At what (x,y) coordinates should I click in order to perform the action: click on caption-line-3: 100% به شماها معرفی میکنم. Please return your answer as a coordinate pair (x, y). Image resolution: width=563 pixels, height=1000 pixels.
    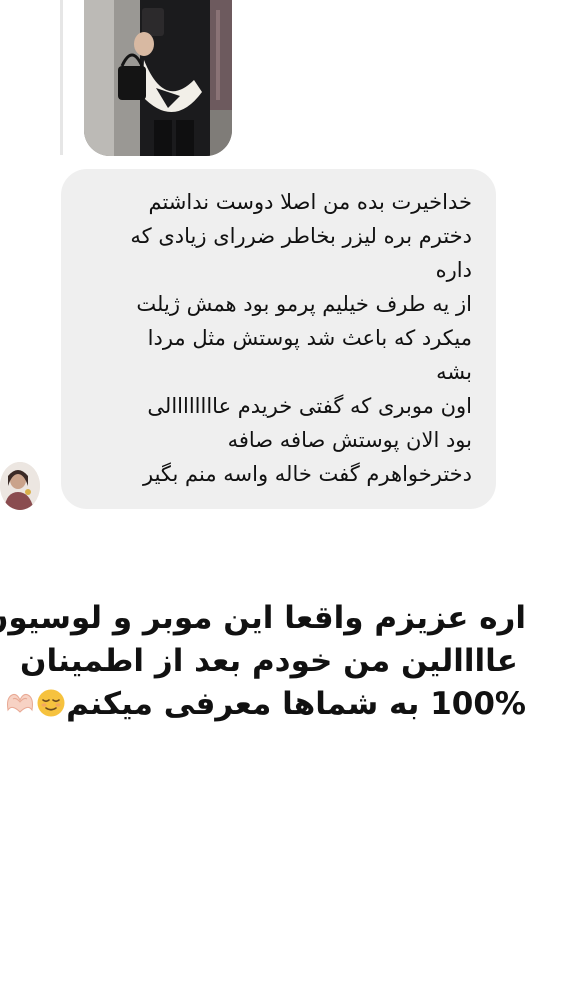
    Looking at the image, I should click on (266, 704).